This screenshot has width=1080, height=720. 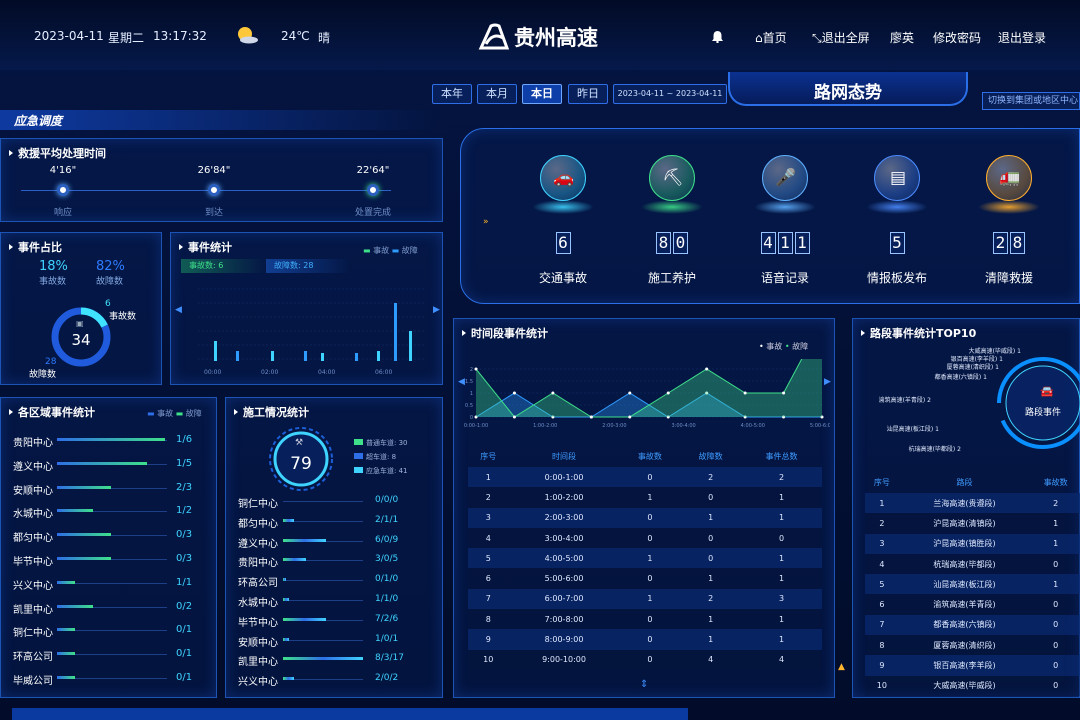 I want to click on event-stats-chart: 00:00 02:00 04:00 06:00, so click(x=312, y=332).